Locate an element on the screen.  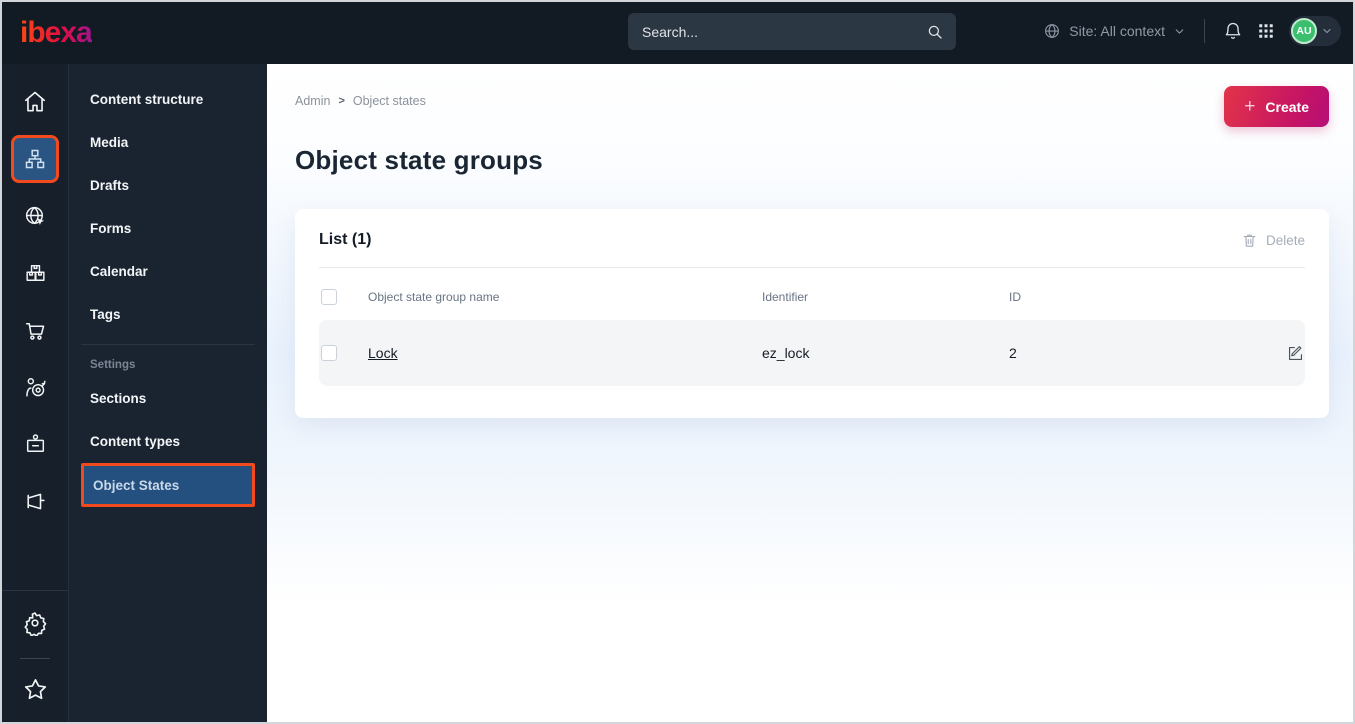
top-bar: ibexa Site: All context is located at coordinates (677, 33).